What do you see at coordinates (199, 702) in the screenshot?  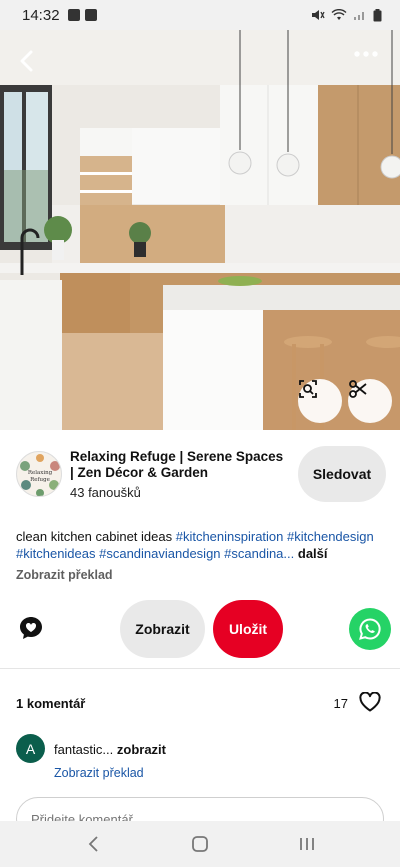 I see `comments-header: 1 komentář 17` at bounding box center [199, 702].